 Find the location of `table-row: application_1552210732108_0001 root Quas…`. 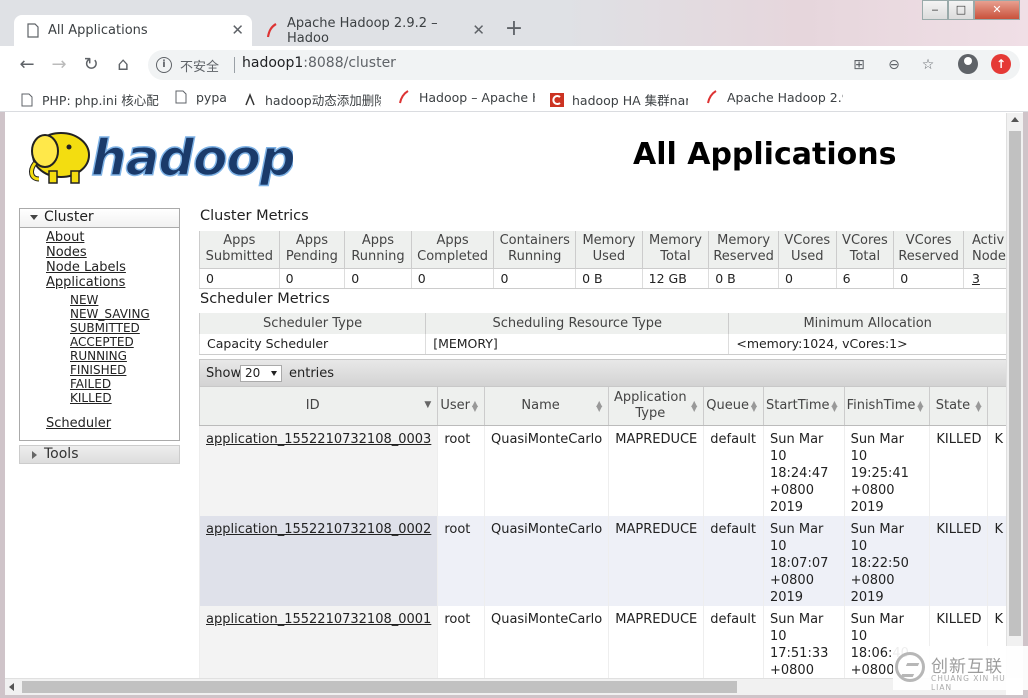

table-row: application_1552210732108_0001 root Quas… is located at coordinates (602, 641).